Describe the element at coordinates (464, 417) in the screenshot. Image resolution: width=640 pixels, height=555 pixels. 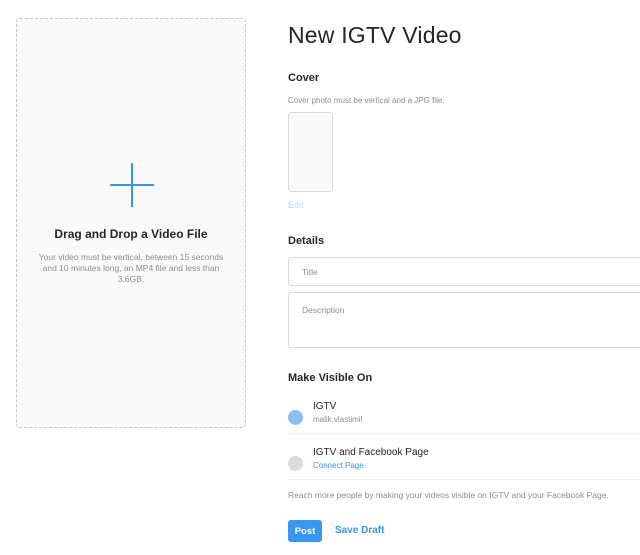
I see `visibility-option-igtv: IGTV malik.vlastimil` at that location.